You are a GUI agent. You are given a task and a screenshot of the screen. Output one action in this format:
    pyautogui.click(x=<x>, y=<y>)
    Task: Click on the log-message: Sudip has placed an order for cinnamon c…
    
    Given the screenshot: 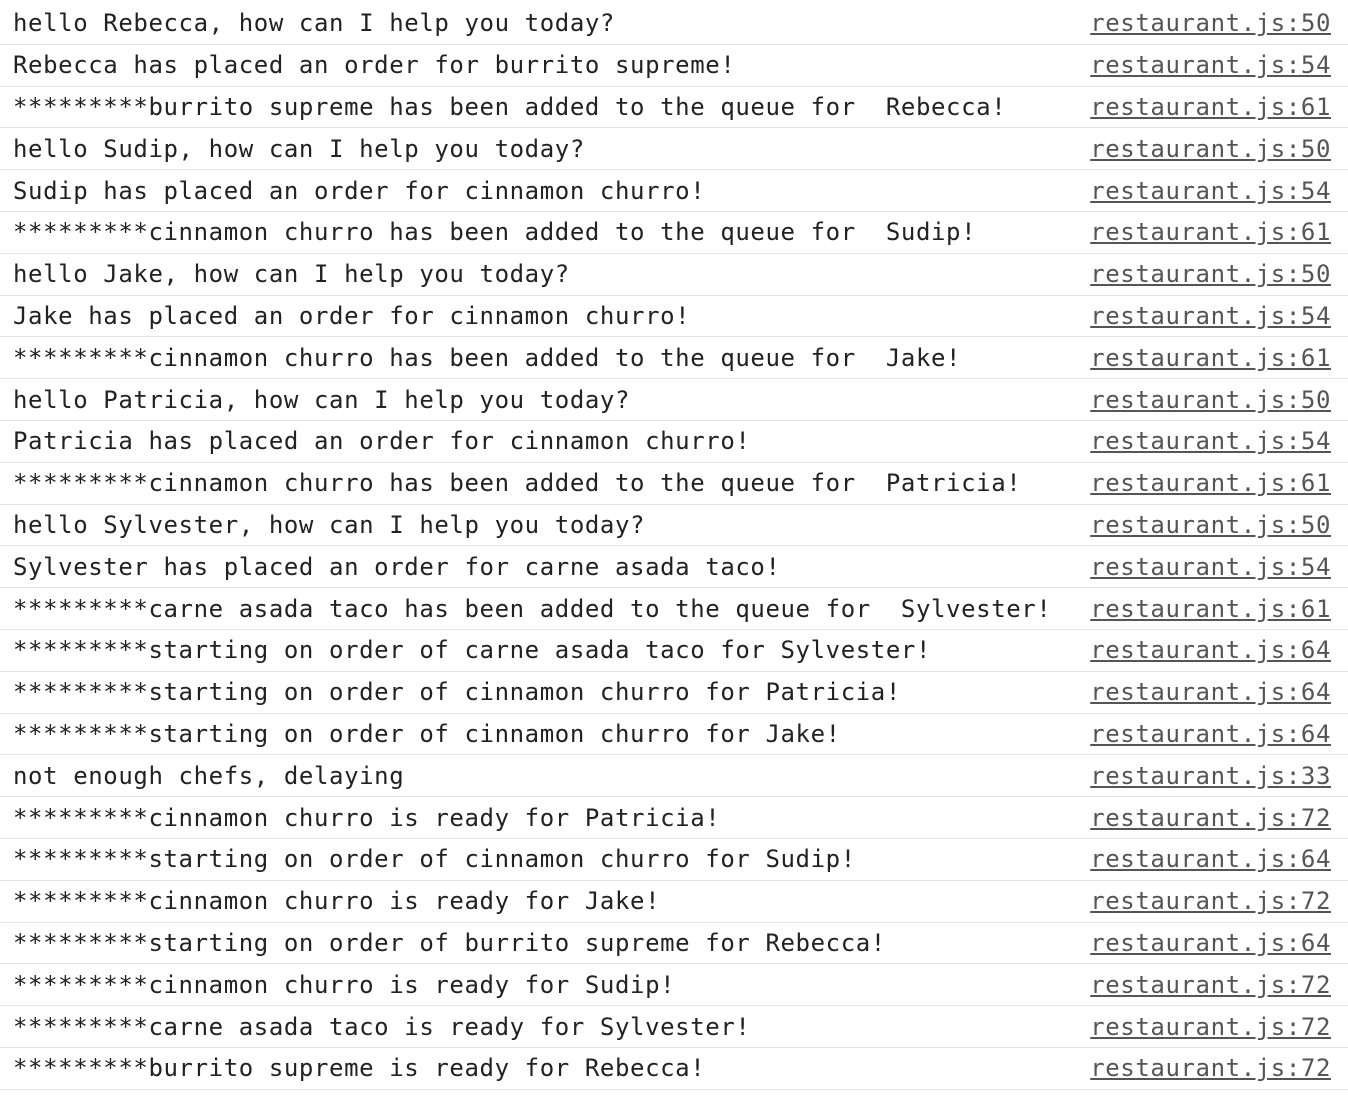 What is the action you would take?
    pyautogui.click(x=359, y=190)
    